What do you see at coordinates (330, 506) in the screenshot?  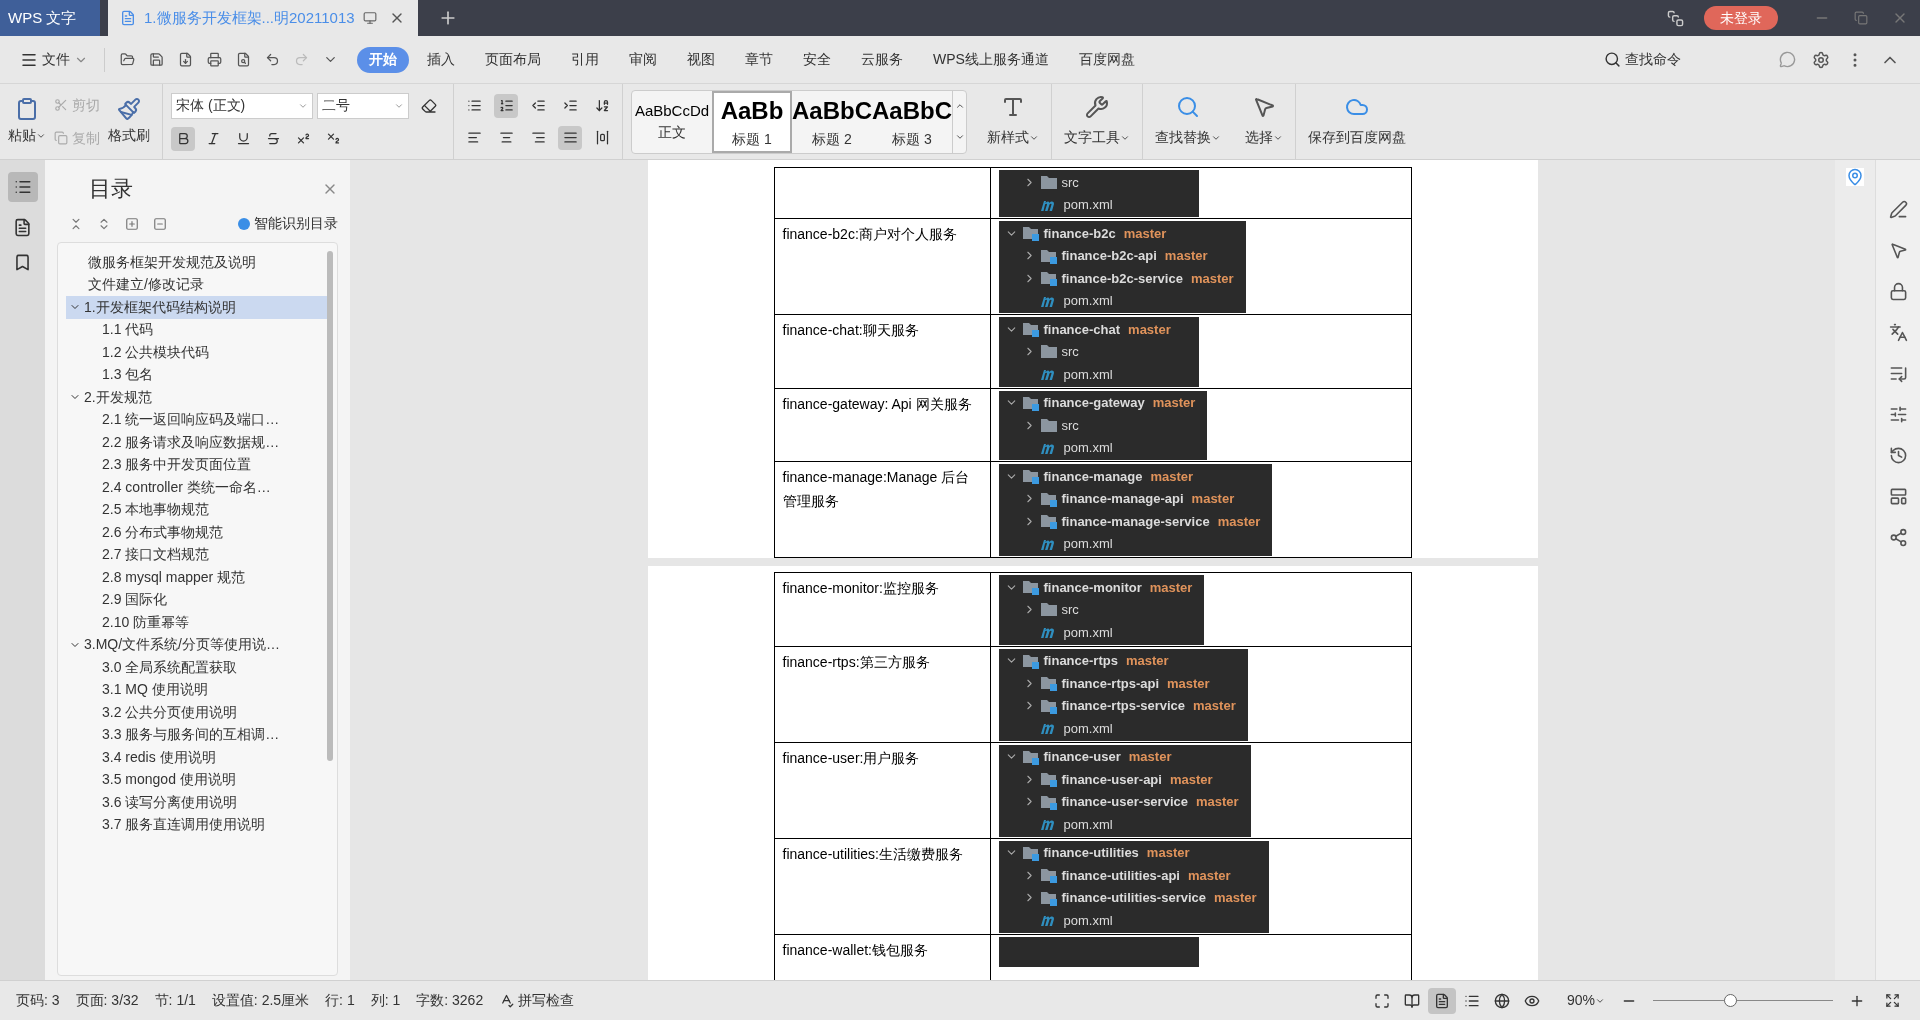 I see `scrollbar-thumb` at bounding box center [330, 506].